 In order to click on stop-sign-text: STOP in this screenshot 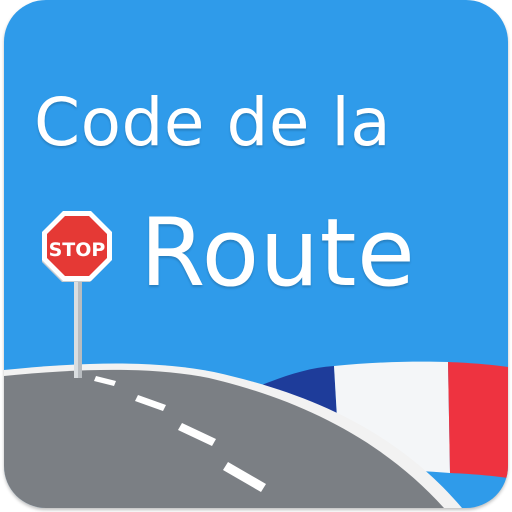, I will do `click(77, 250)`.